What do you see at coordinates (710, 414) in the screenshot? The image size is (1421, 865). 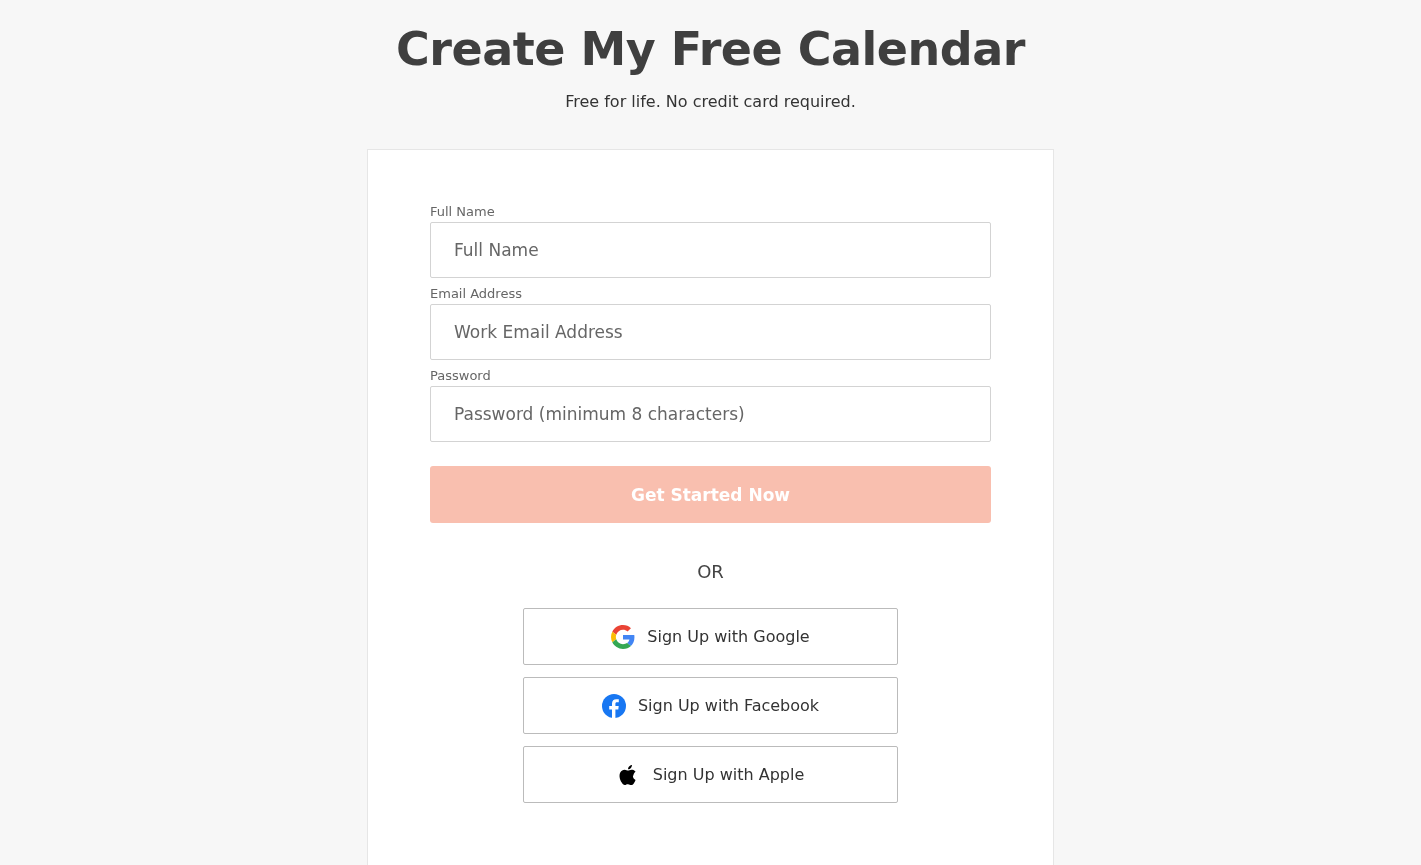 I see `input-field: Password (minimum 8 characters)` at bounding box center [710, 414].